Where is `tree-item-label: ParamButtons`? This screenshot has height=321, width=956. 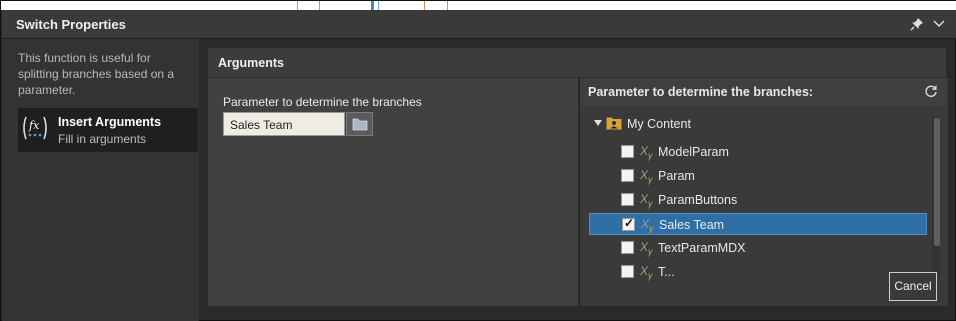 tree-item-label: ParamButtons is located at coordinates (698, 200).